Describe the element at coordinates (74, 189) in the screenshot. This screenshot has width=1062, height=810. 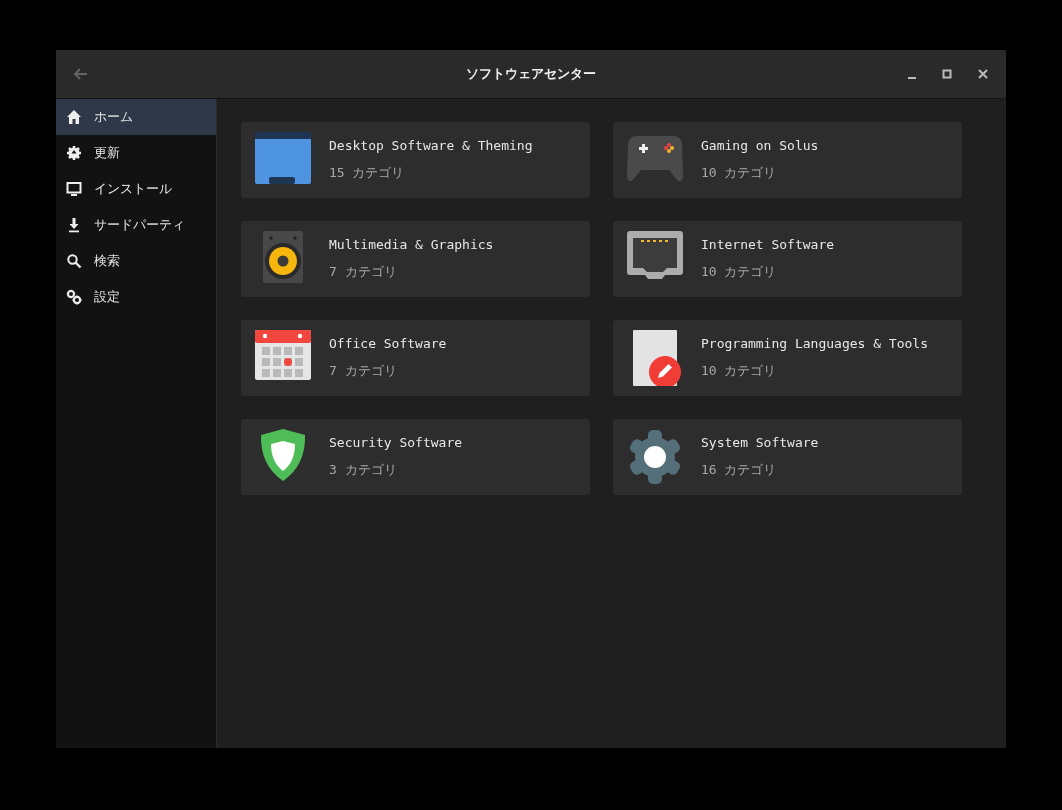
I see `monitor-icon` at that location.